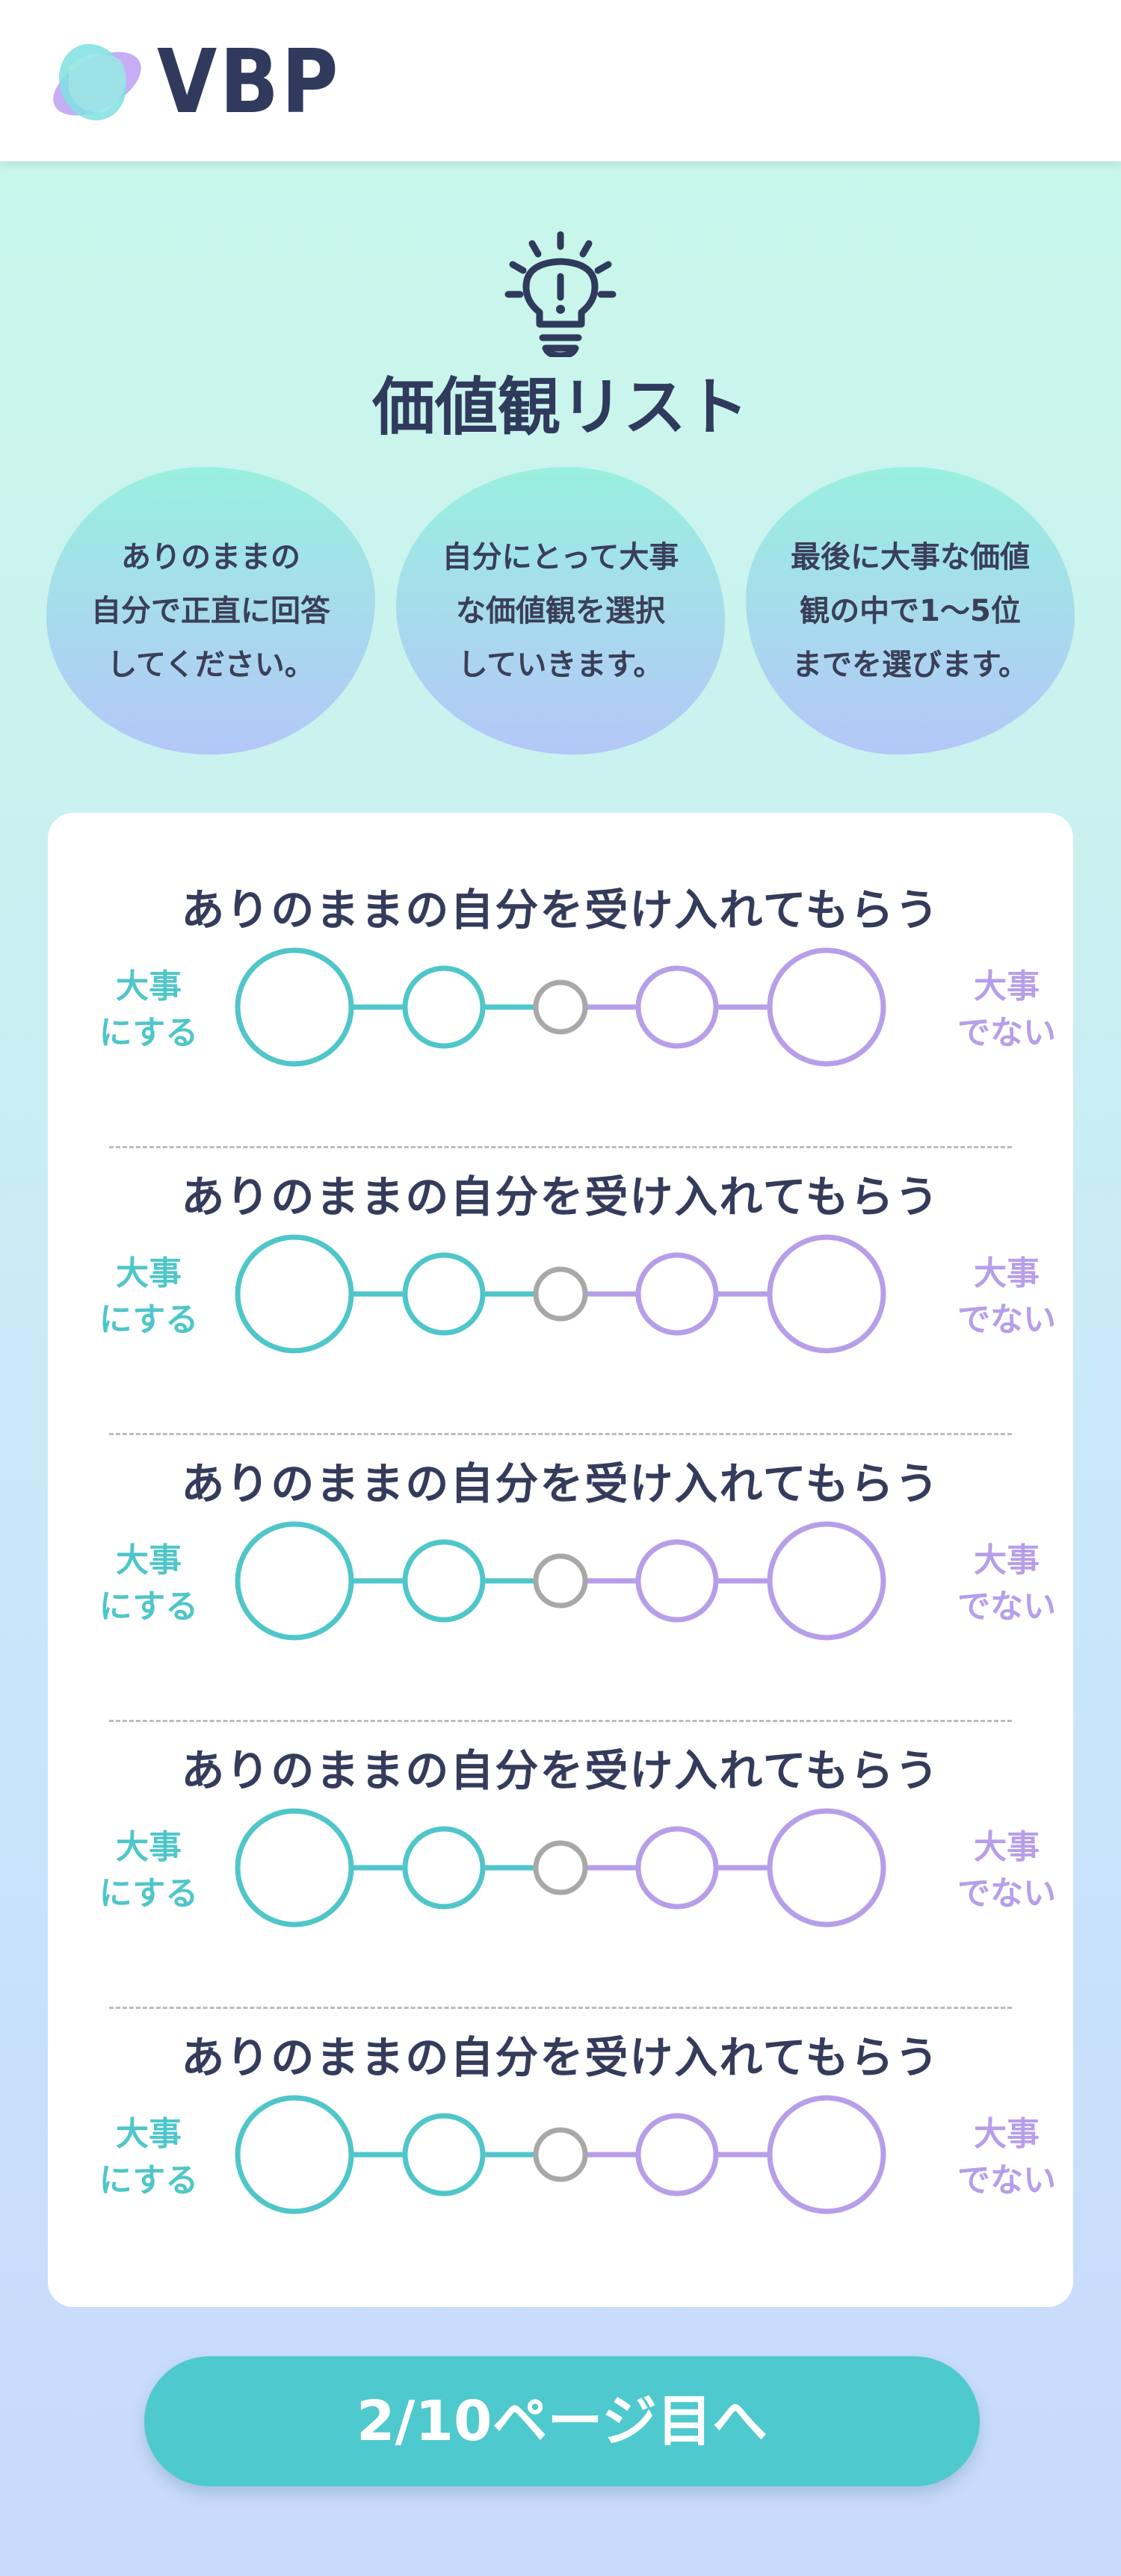  What do you see at coordinates (560, 407) in the screenshot?
I see `page-title: 価値観リスト` at bounding box center [560, 407].